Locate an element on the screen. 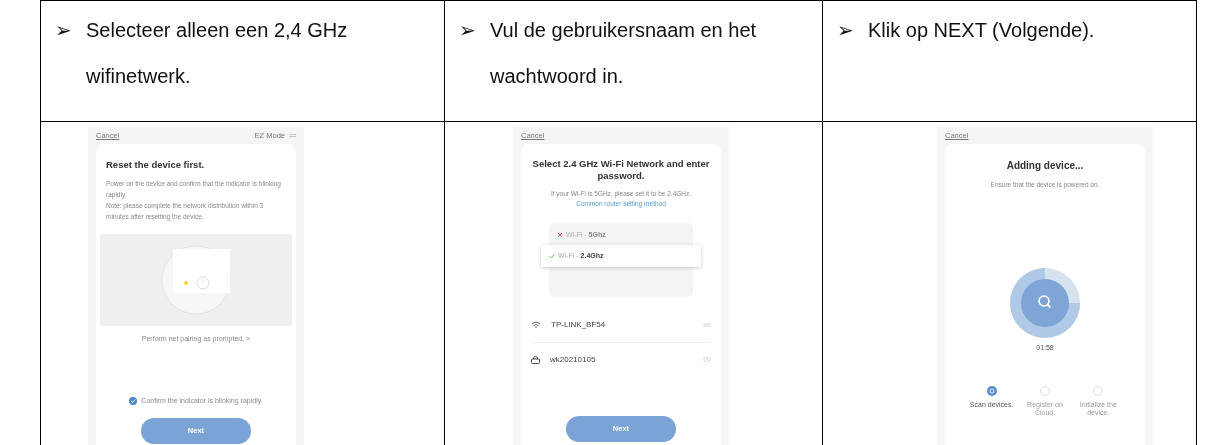  device-drawing is located at coordinates (196, 280).